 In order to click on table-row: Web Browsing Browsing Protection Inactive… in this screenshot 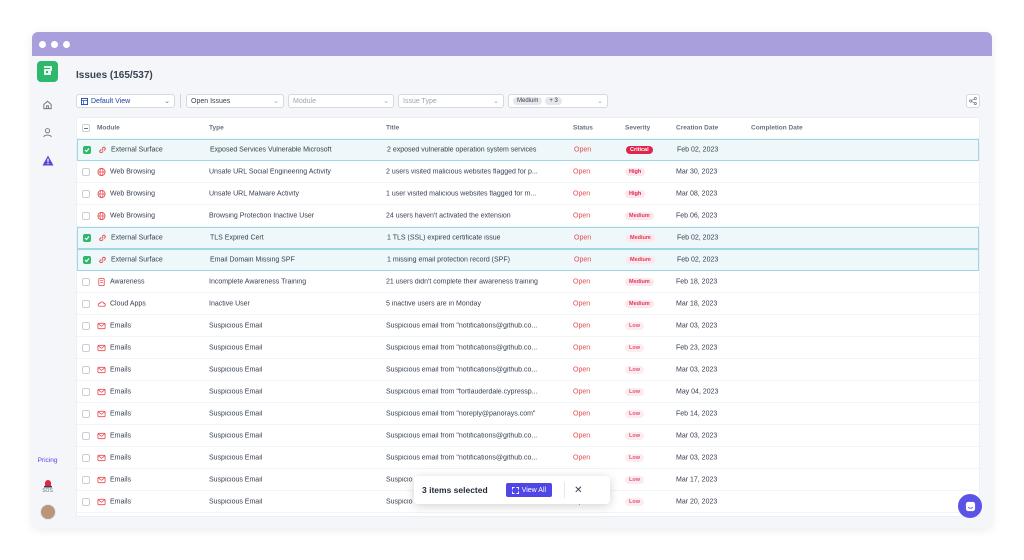, I will do `click(528, 216)`.